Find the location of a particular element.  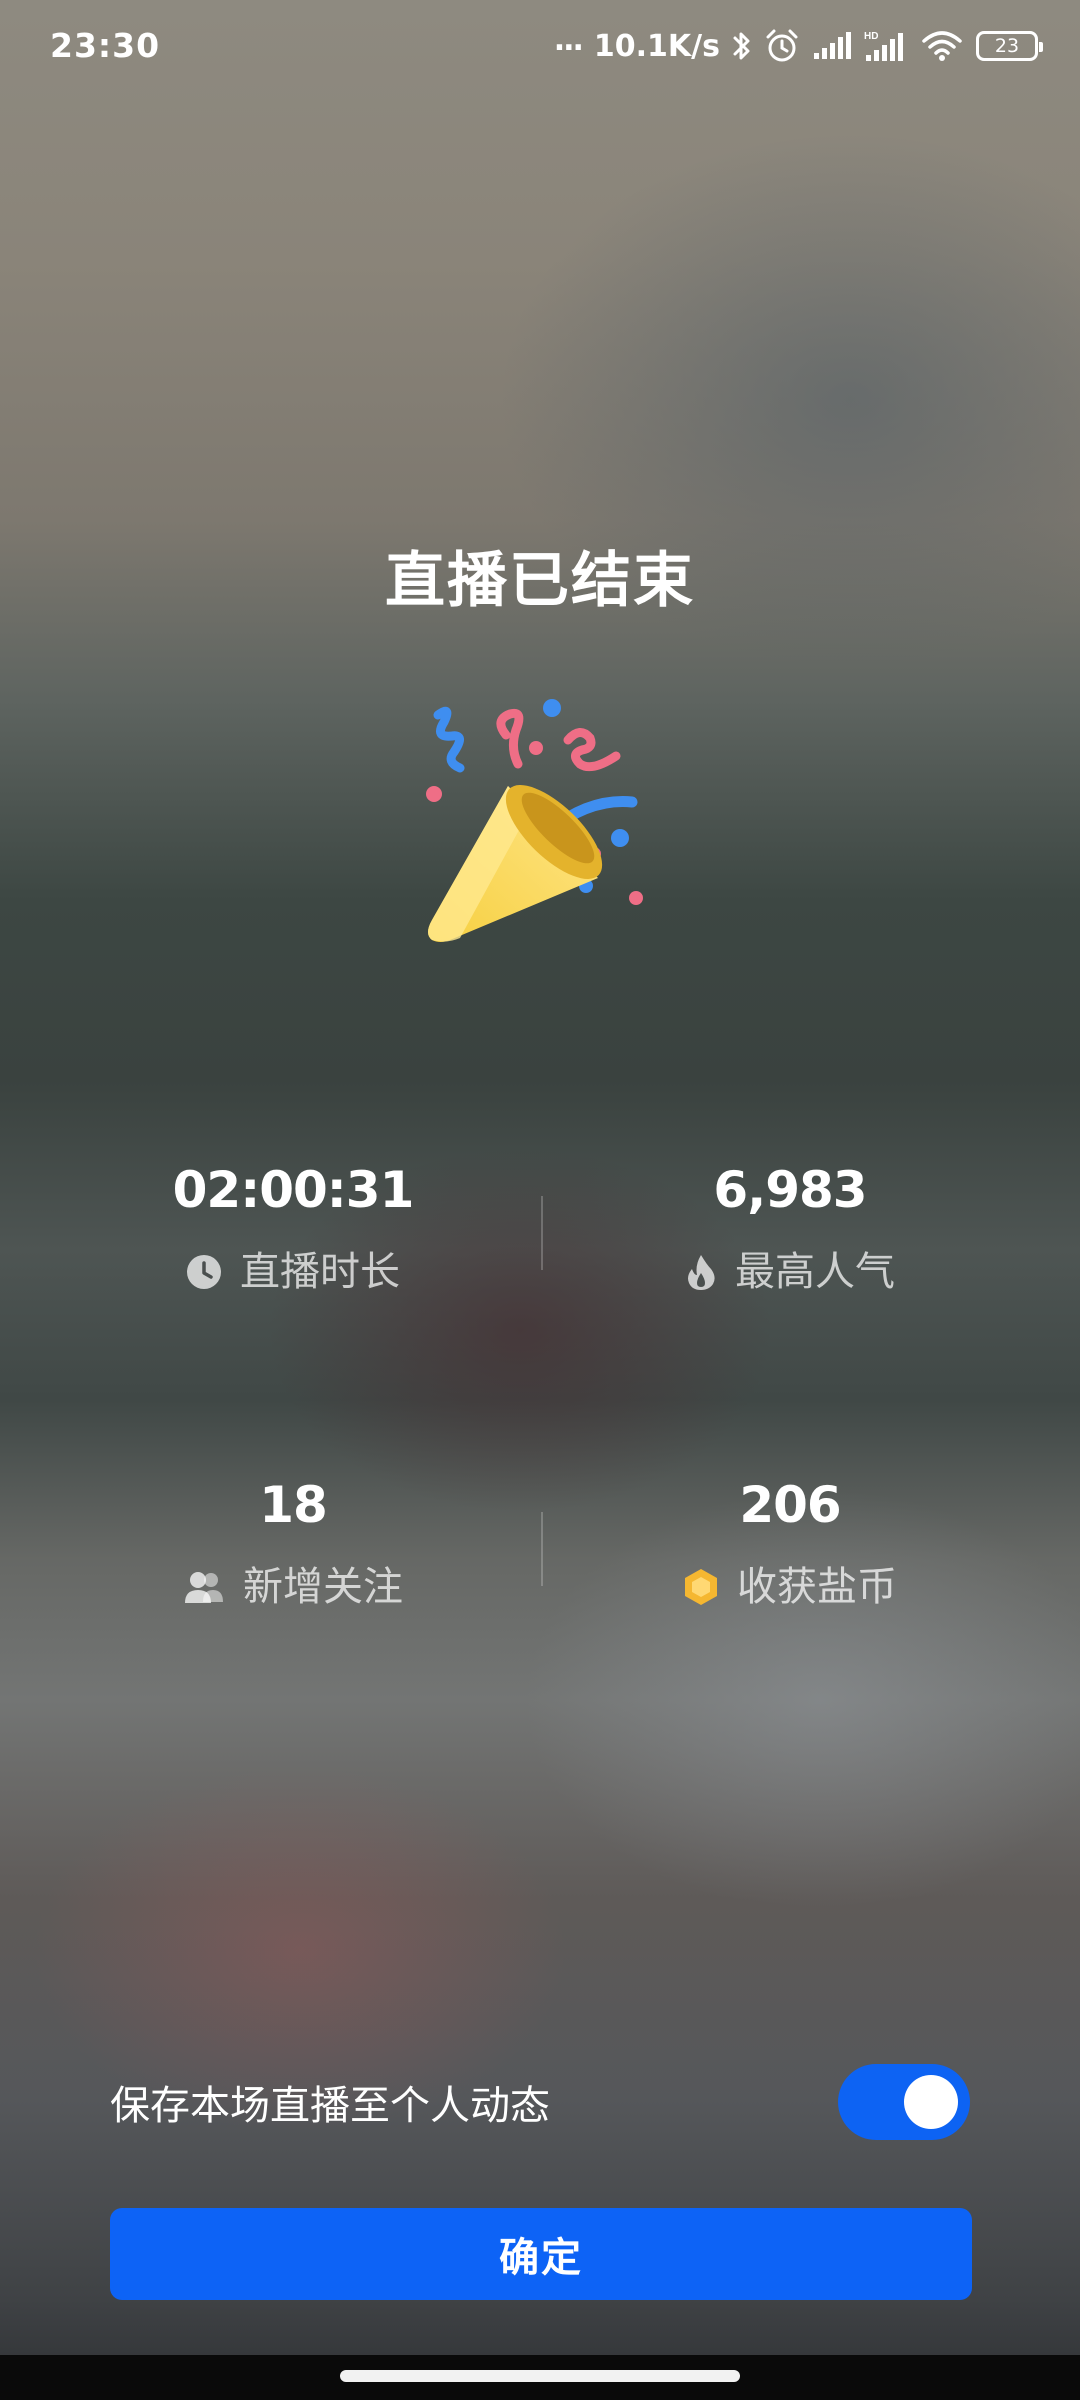

salt-coins-label-row: 收获盐币 is located at coordinates (790, 1587).